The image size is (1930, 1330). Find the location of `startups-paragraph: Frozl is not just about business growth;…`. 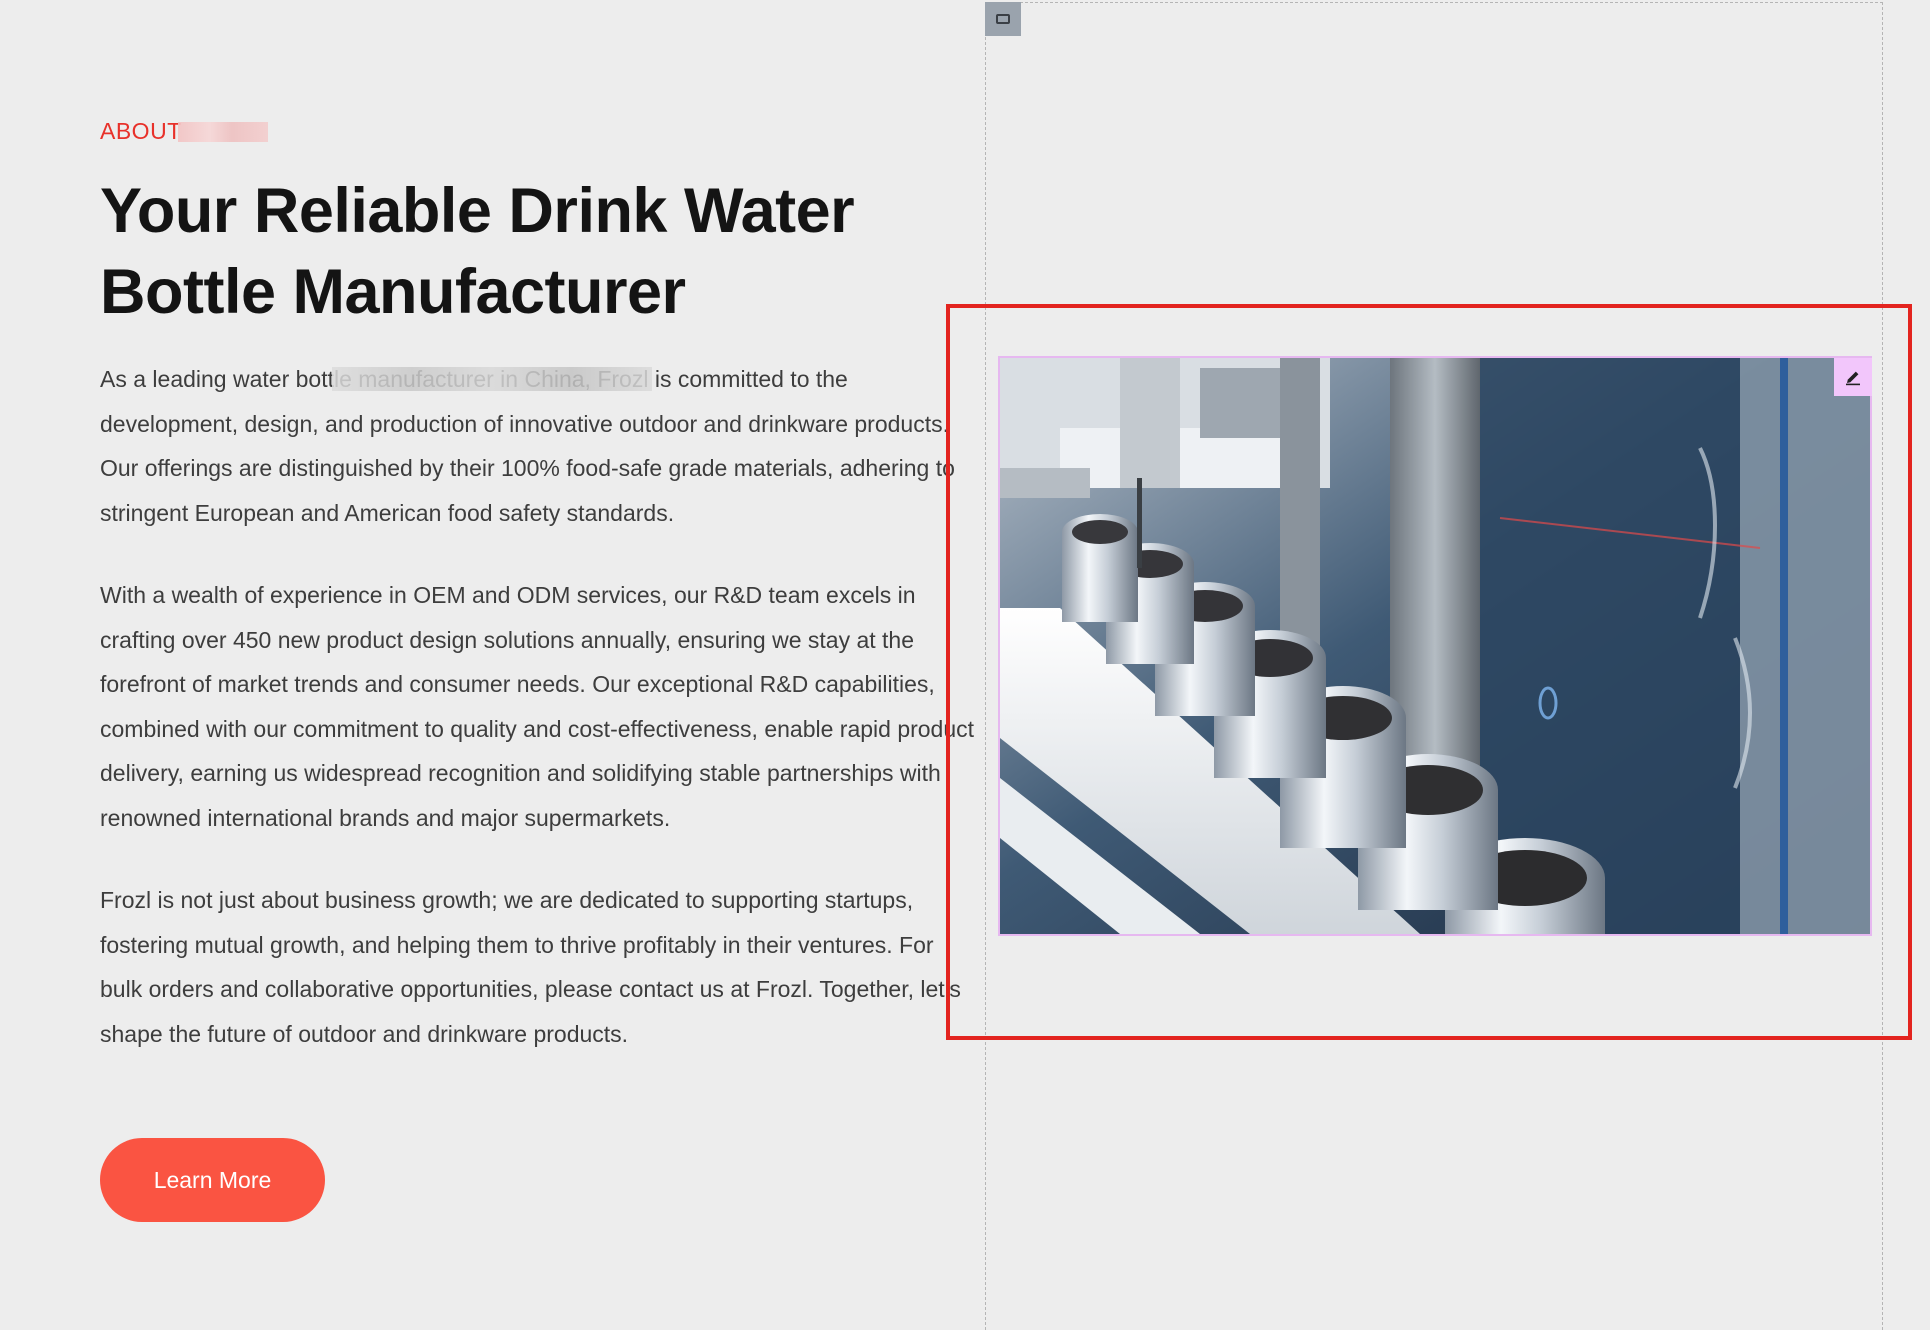

startups-paragraph: Frozl is not just about business growth;… is located at coordinates (530, 967).